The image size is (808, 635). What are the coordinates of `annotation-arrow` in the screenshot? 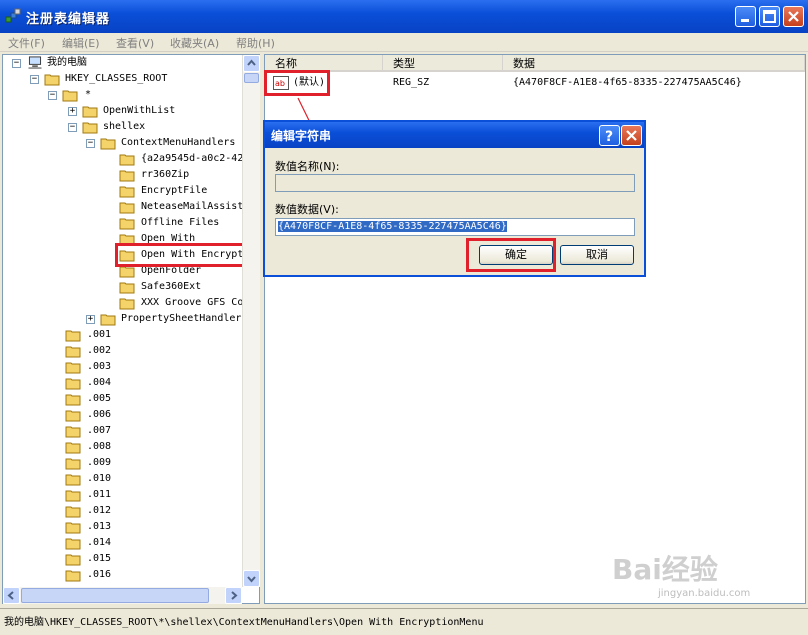 It's located at (326, 154).